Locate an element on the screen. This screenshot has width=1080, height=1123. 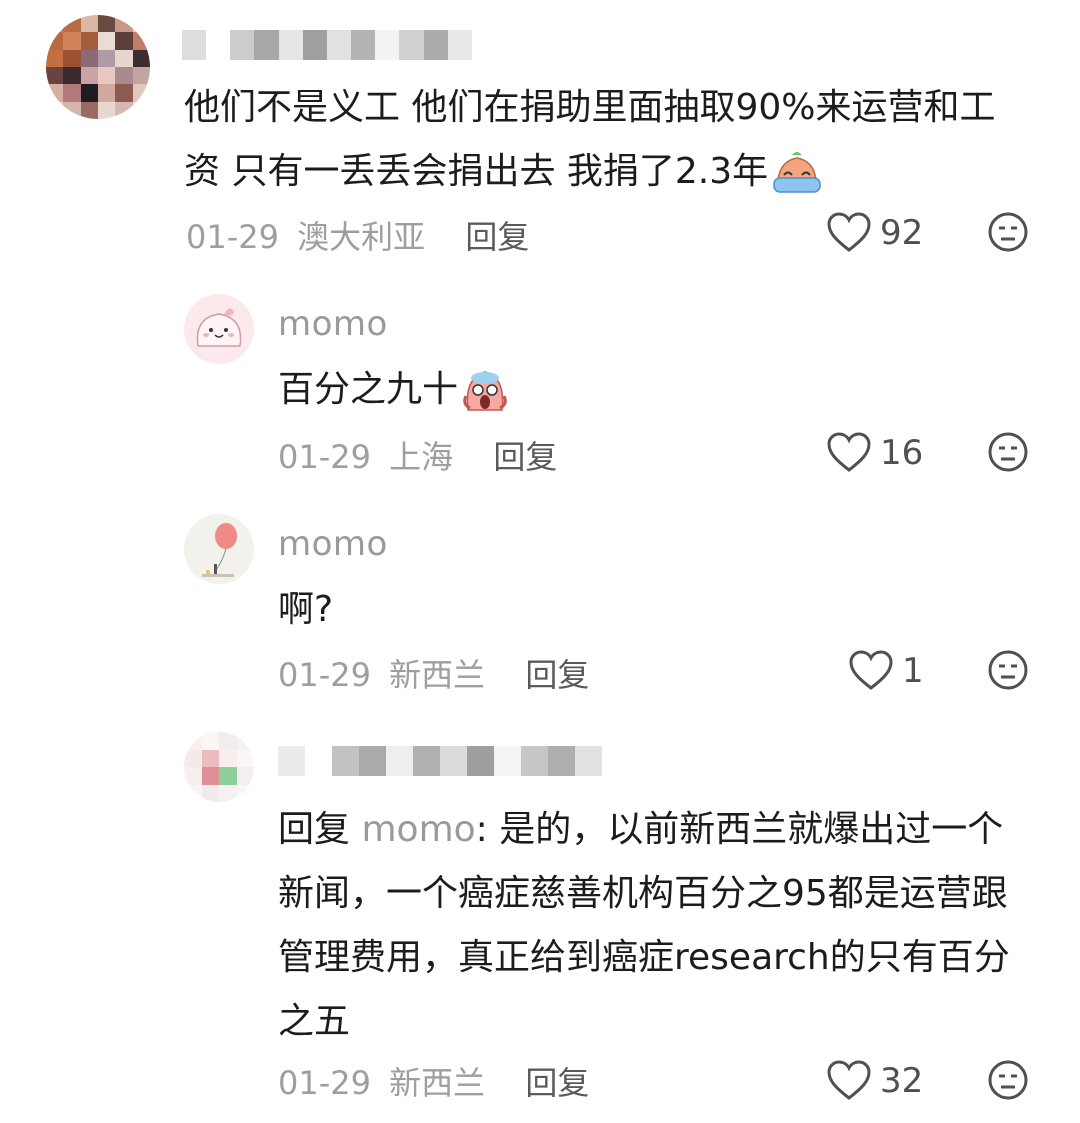
reply-body: 啊? is located at coordinates (306, 609).